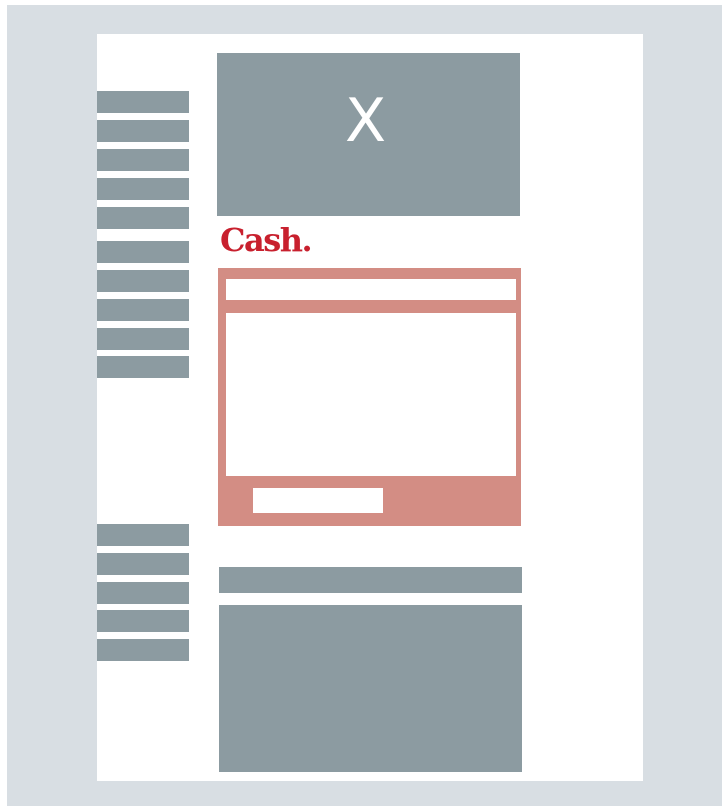 The width and height of the screenshot is (722, 806). I want to click on cash-widget, so click(369, 397).